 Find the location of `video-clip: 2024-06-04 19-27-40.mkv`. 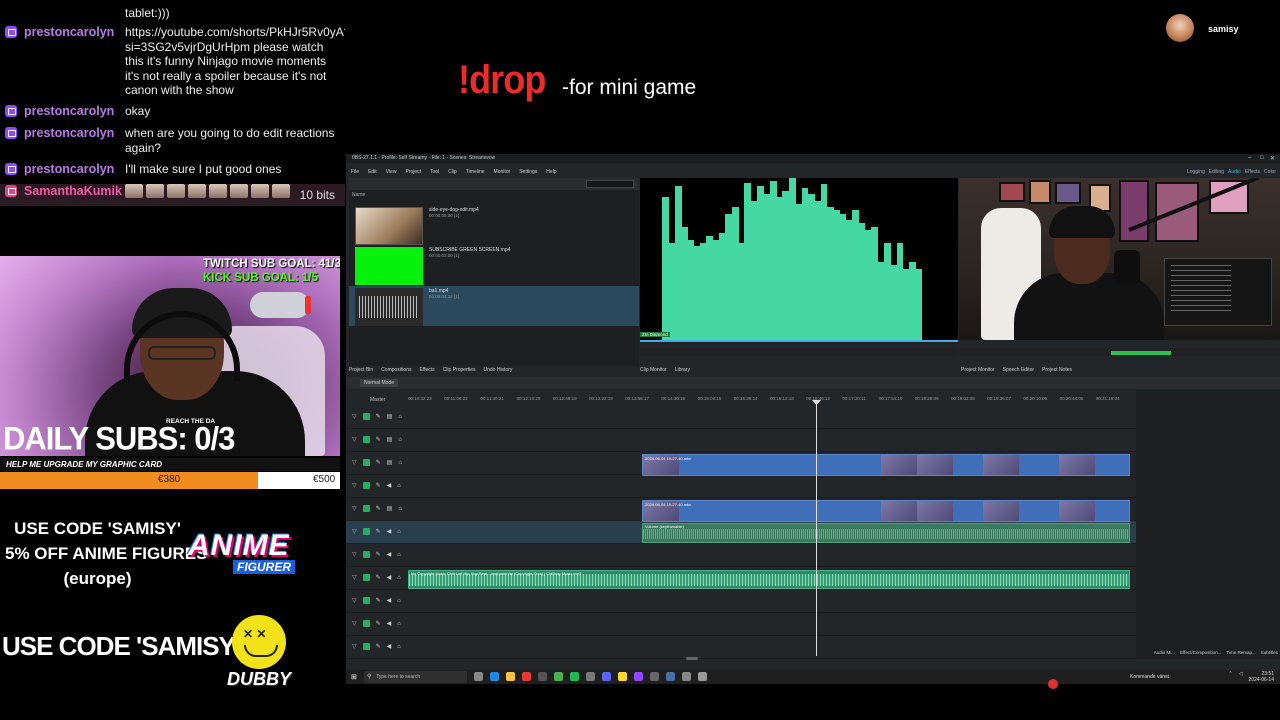

video-clip: 2024-06-04 19-27-40.mkv is located at coordinates (886, 465).